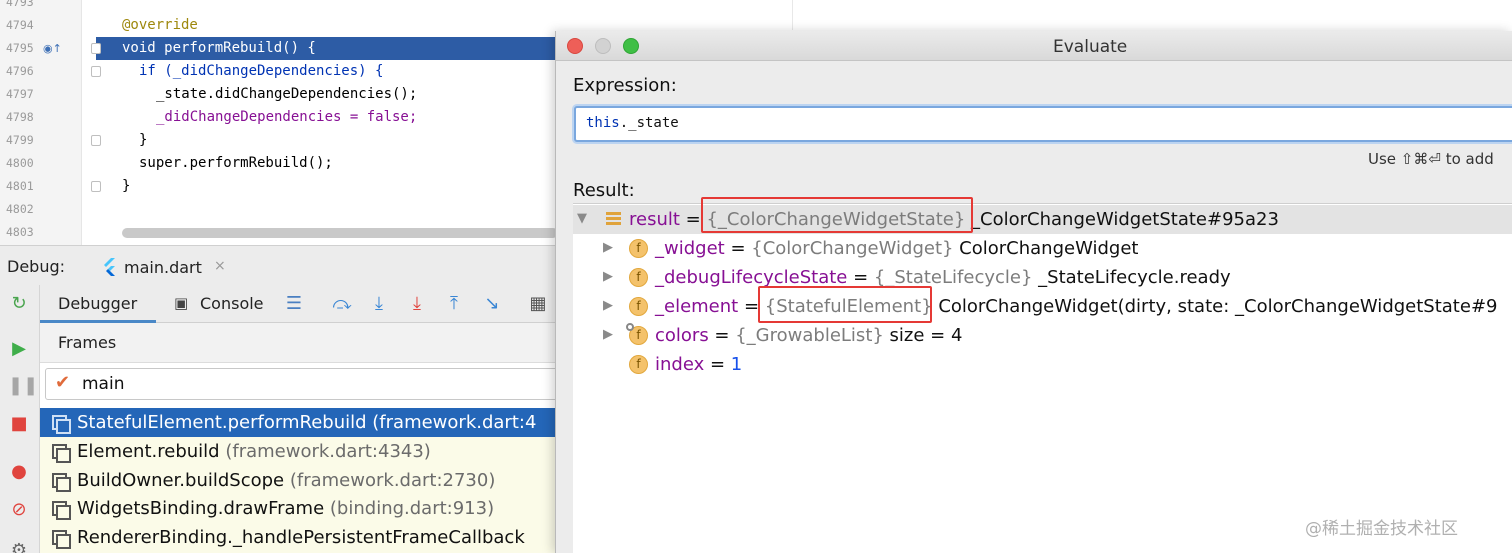 Image resolution: width=1512 pixels, height=553 pixels. Describe the element at coordinates (52, 48) in the screenshot. I see `breakpoint-marker-icon: ◉↑` at that location.